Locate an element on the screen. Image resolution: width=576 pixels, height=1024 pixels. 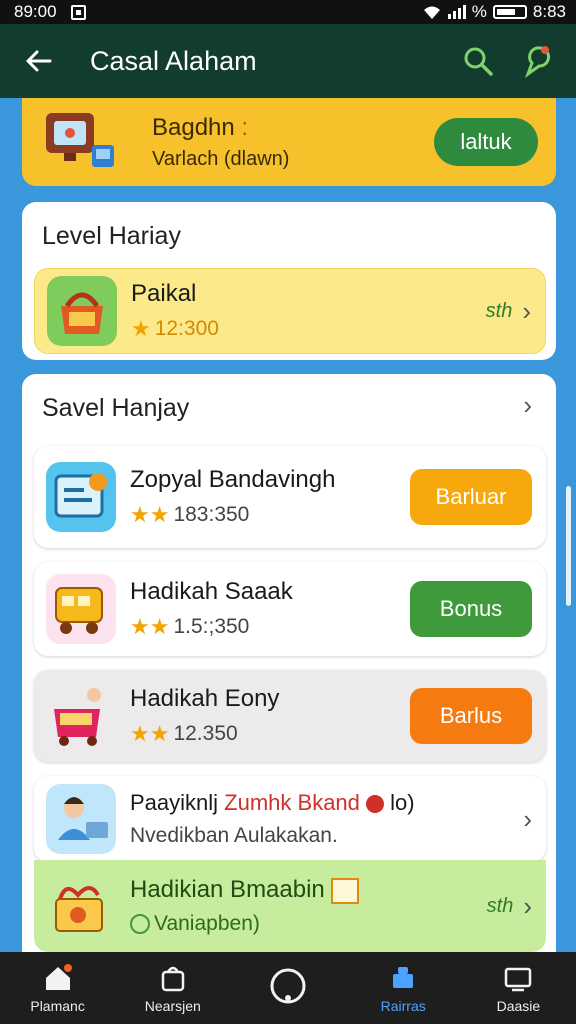
nav-store: Rairras is located at coordinates (403, 988).